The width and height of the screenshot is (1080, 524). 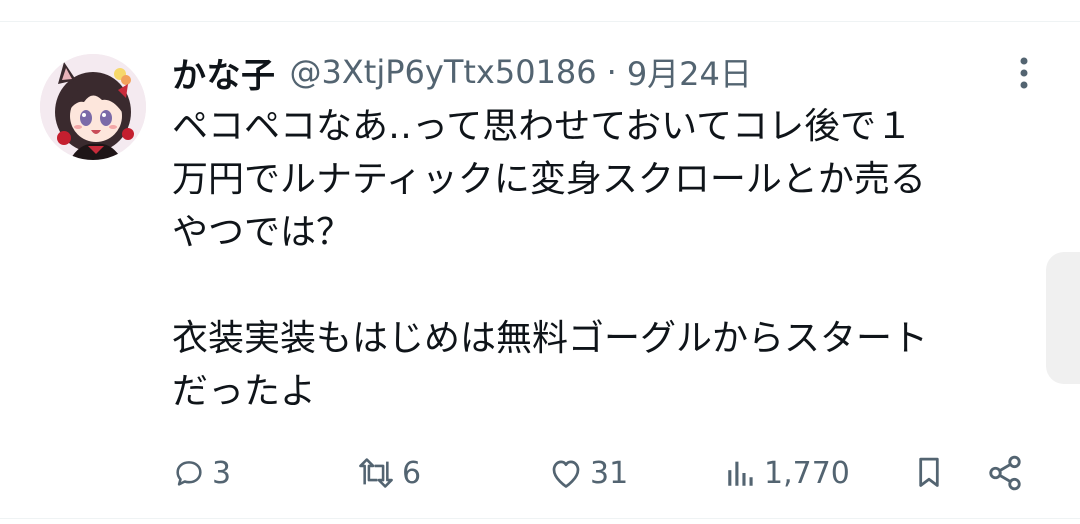 I want to click on view-count: 1,770, so click(x=807, y=473).